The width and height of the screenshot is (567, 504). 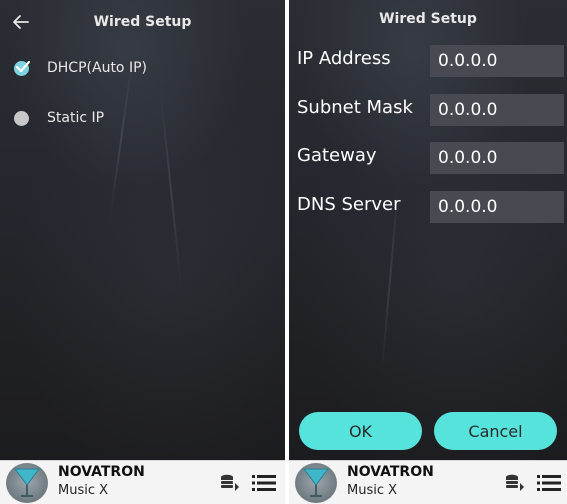 I want to click on option-dhcp: DHCP(Auto IP), so click(x=80, y=68).